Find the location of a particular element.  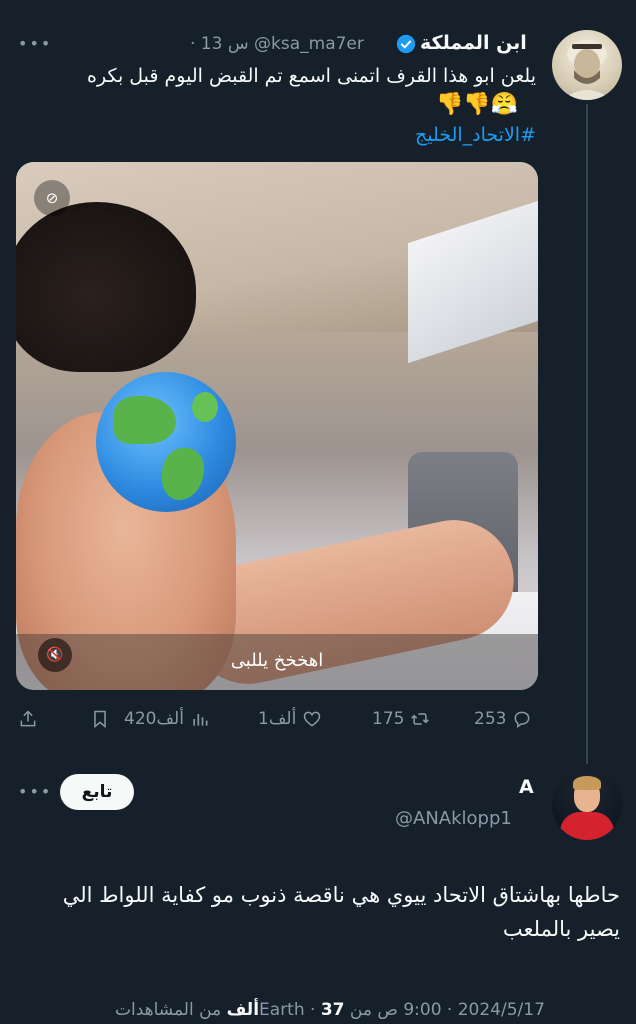

handle-label: @ksa_ma7er is located at coordinates (309, 44).